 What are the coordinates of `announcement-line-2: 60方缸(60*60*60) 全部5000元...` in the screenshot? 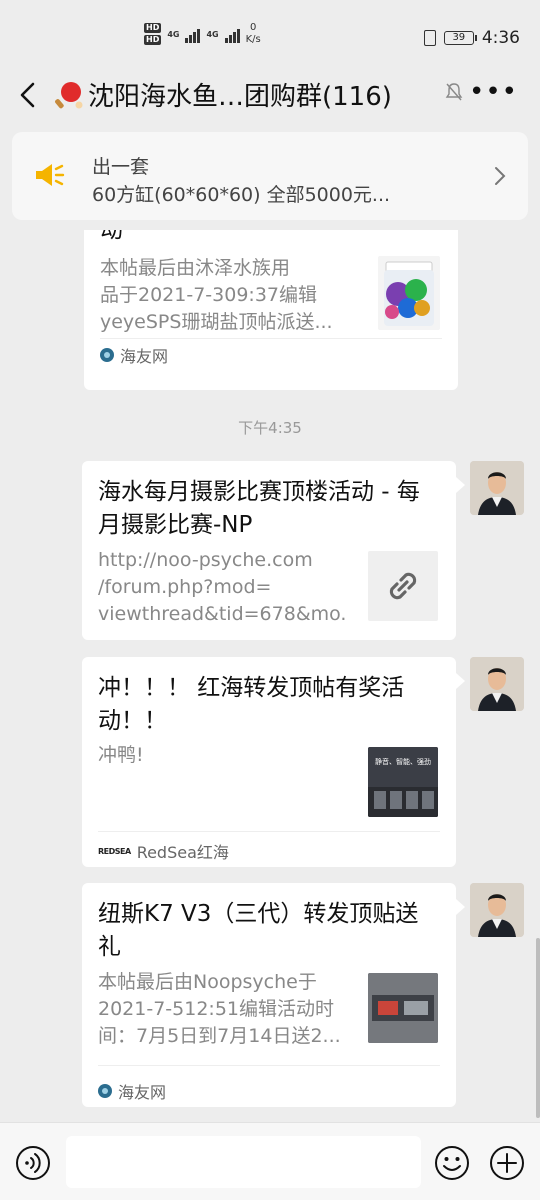 It's located at (241, 195).